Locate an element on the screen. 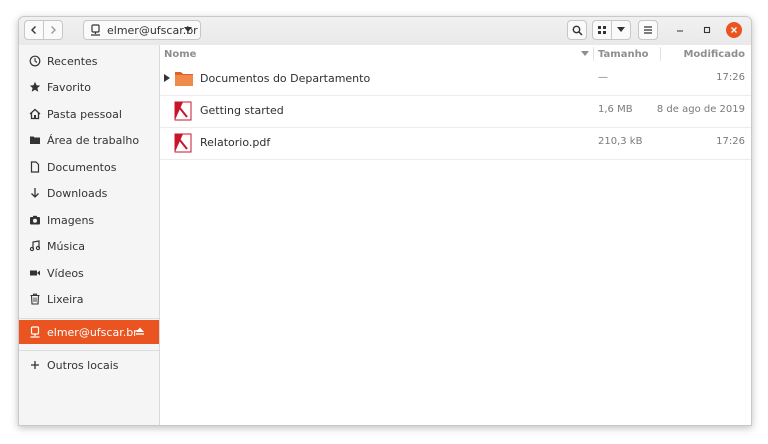 The height and width of the screenshot is (444, 768). grid-icon is located at coordinates (602, 30).